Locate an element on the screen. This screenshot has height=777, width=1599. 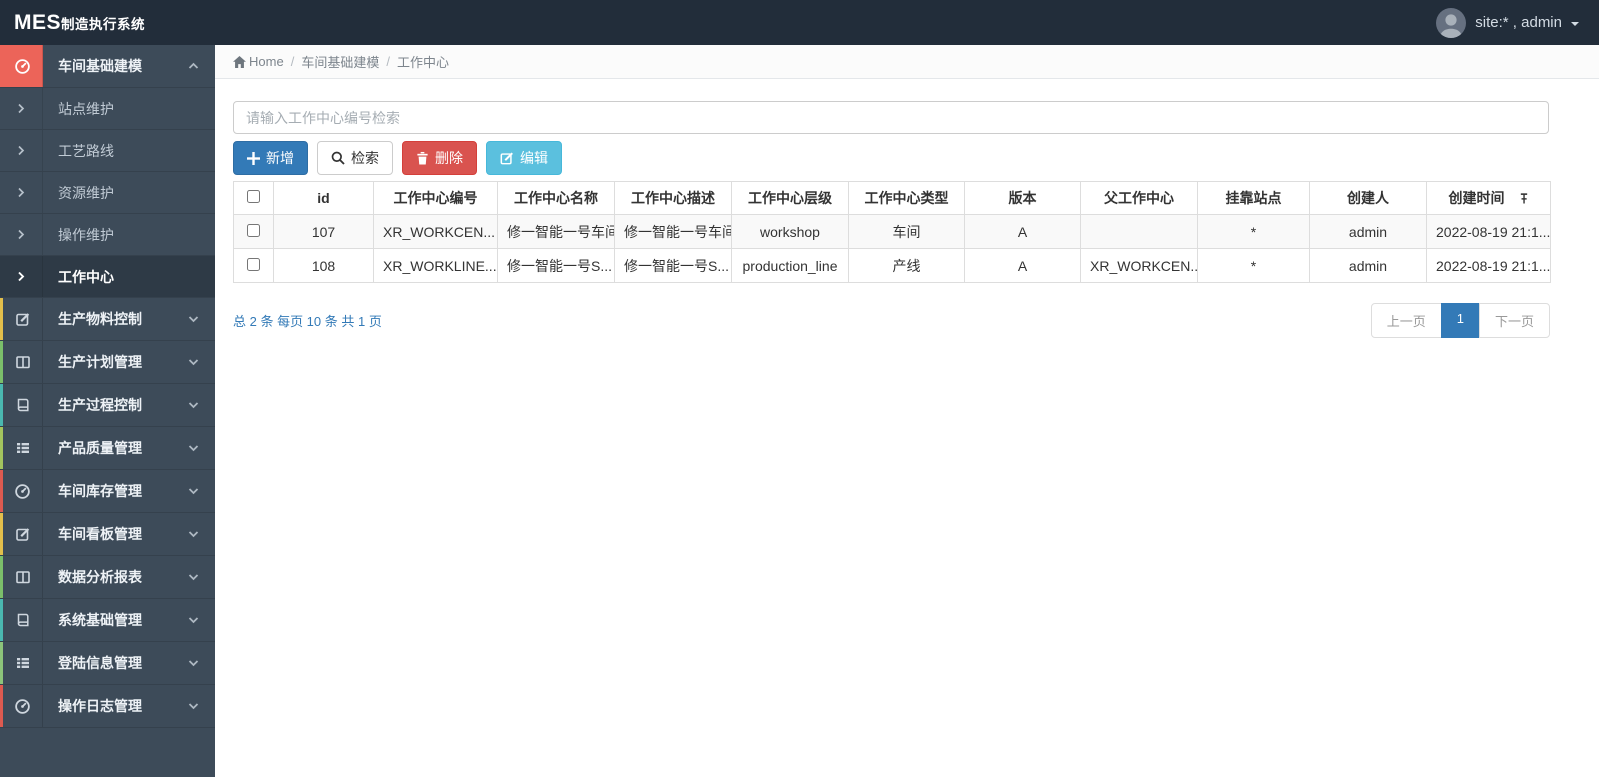
sidebar-item-site-maintenance: 站点维护 is located at coordinates (107, 109).